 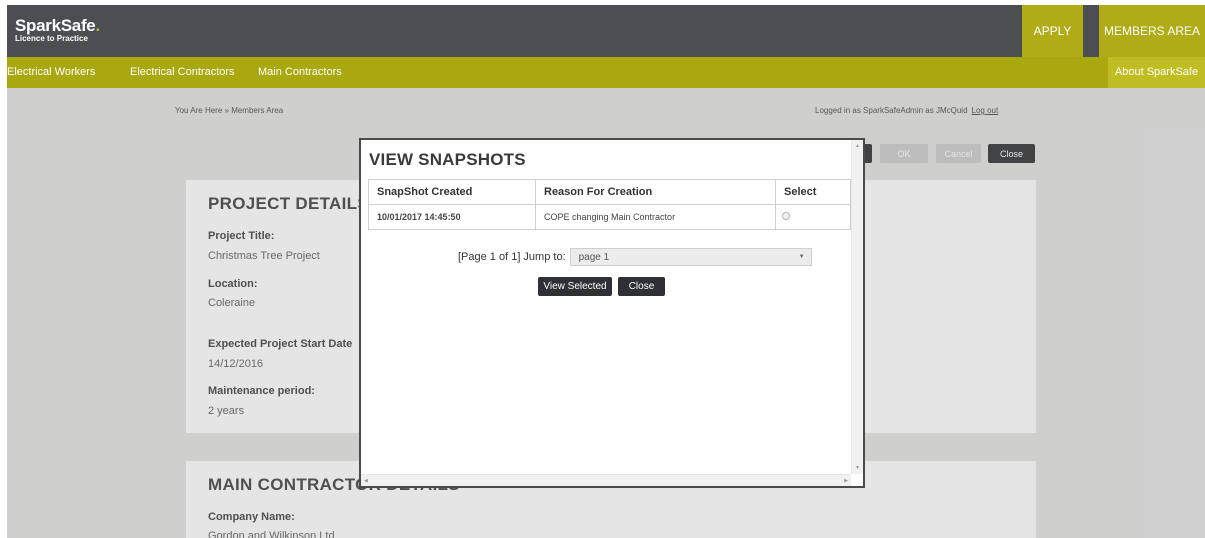 I want to click on sparksafe-logo: SparkSafe. Licence to Practice, so click(x=57, y=30).